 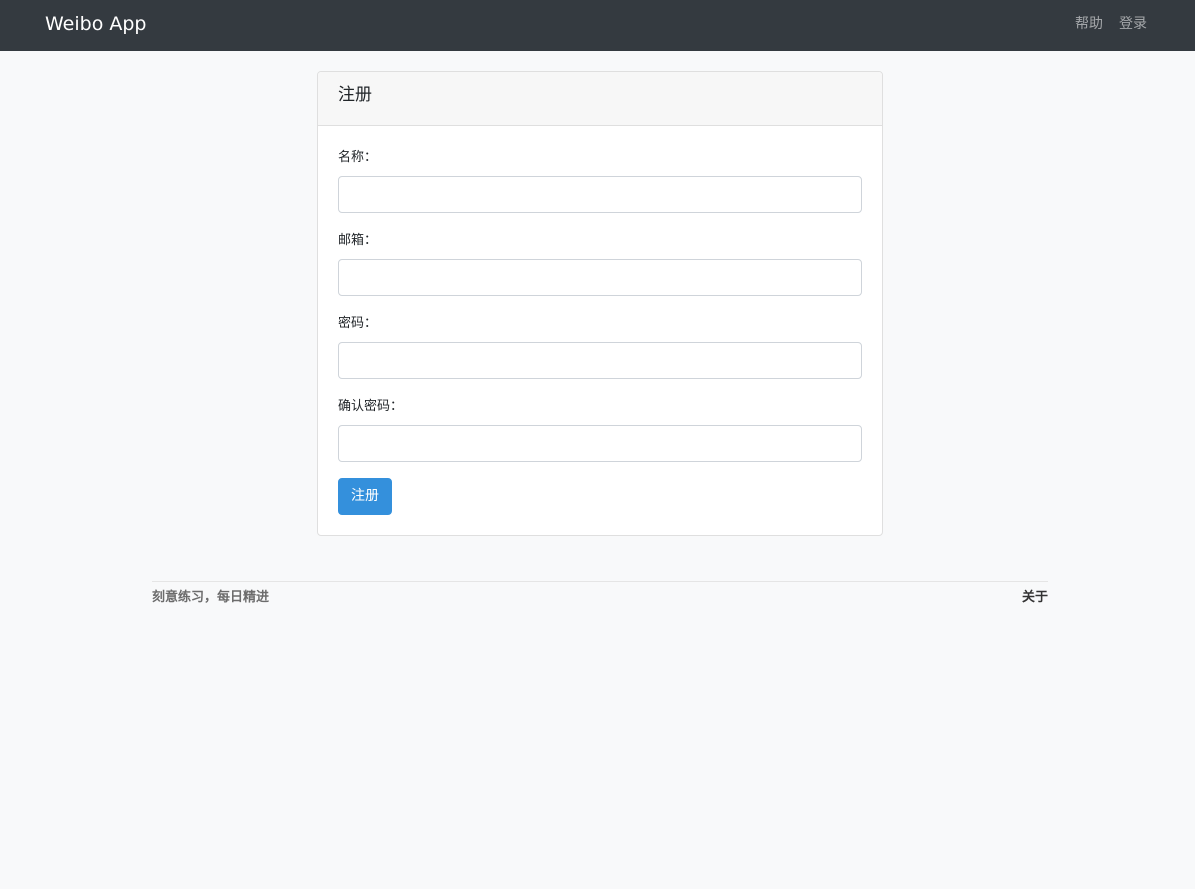 What do you see at coordinates (600, 443) in the screenshot?
I see `confirm-password-input` at bounding box center [600, 443].